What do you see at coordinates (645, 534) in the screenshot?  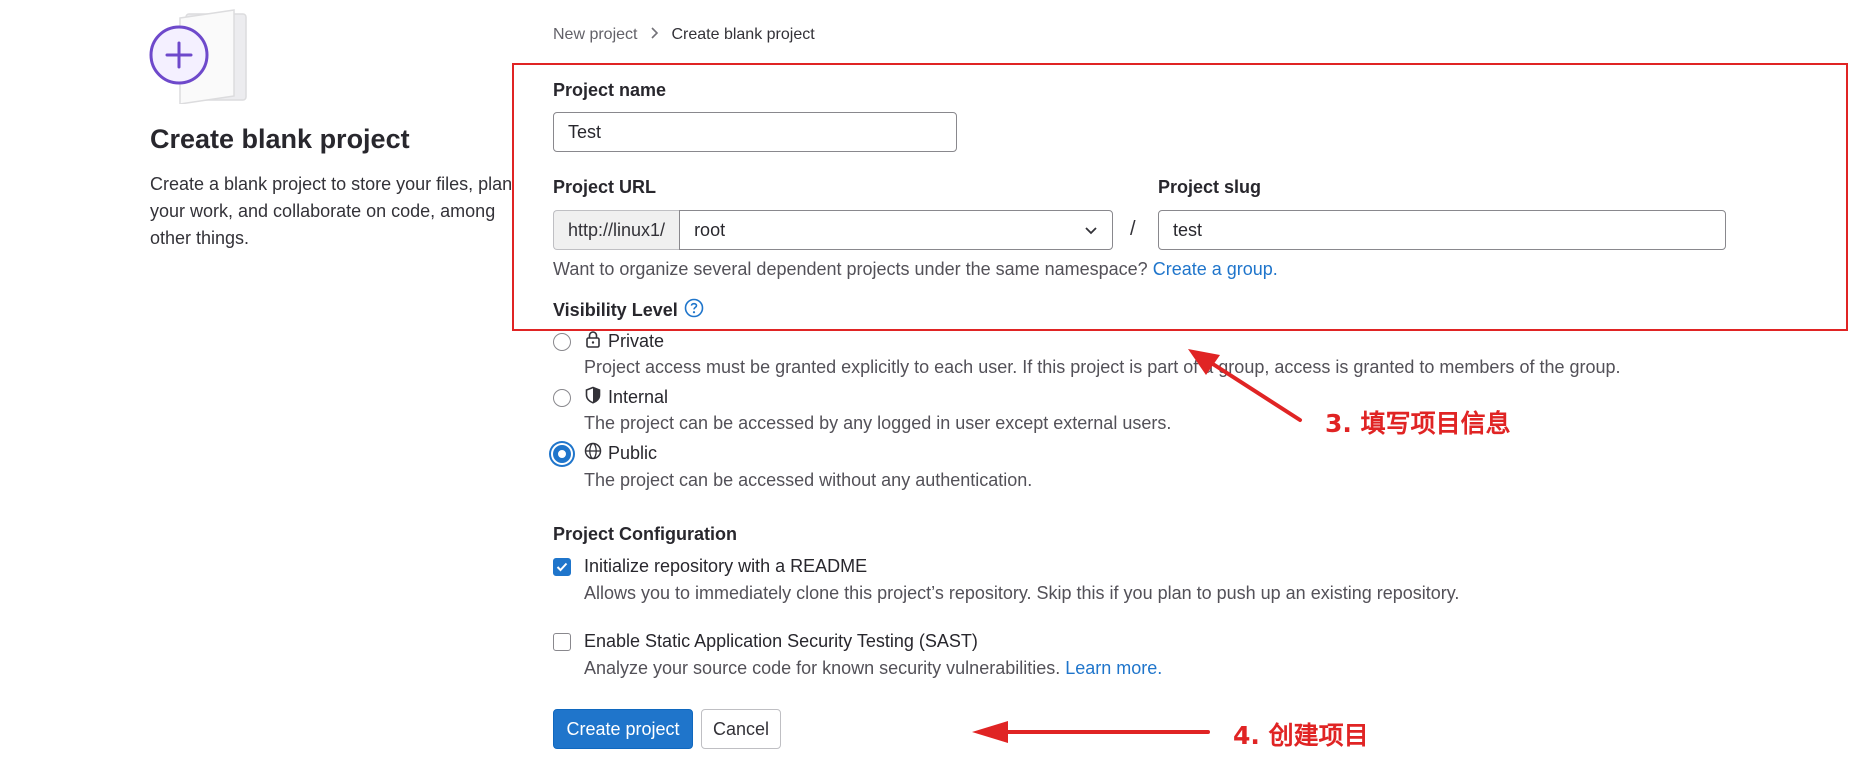 I see `project-configuration-label: Project Configuration` at bounding box center [645, 534].